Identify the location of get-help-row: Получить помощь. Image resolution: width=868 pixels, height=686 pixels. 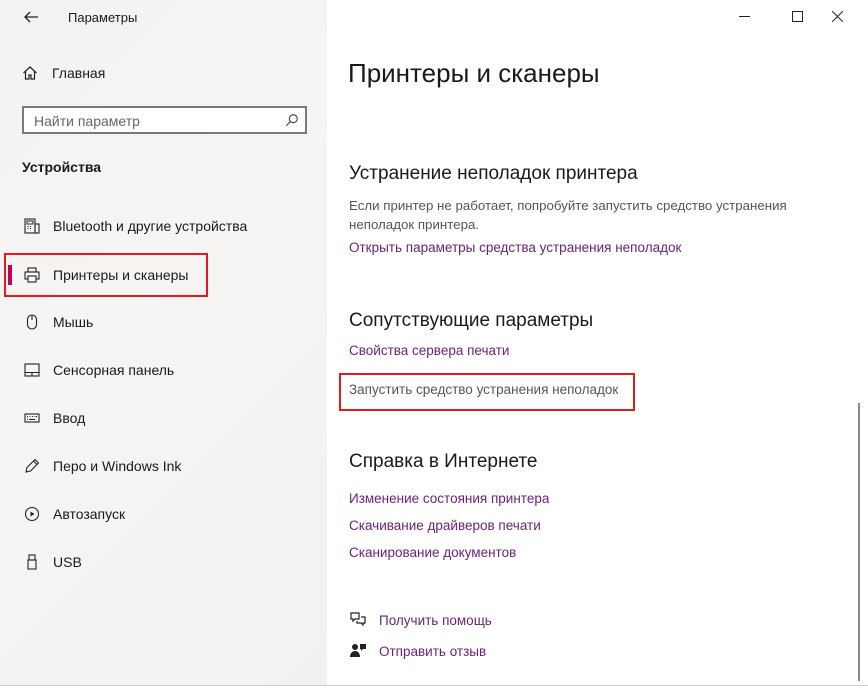
(420, 620).